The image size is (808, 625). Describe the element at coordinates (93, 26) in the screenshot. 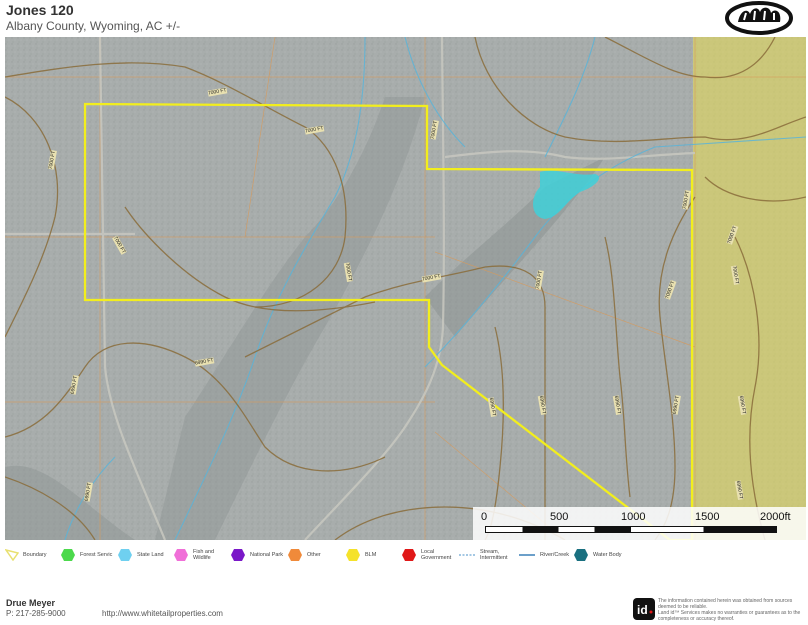

I see `map-subtitle: Albany County, Wyoming, AC +/-` at that location.